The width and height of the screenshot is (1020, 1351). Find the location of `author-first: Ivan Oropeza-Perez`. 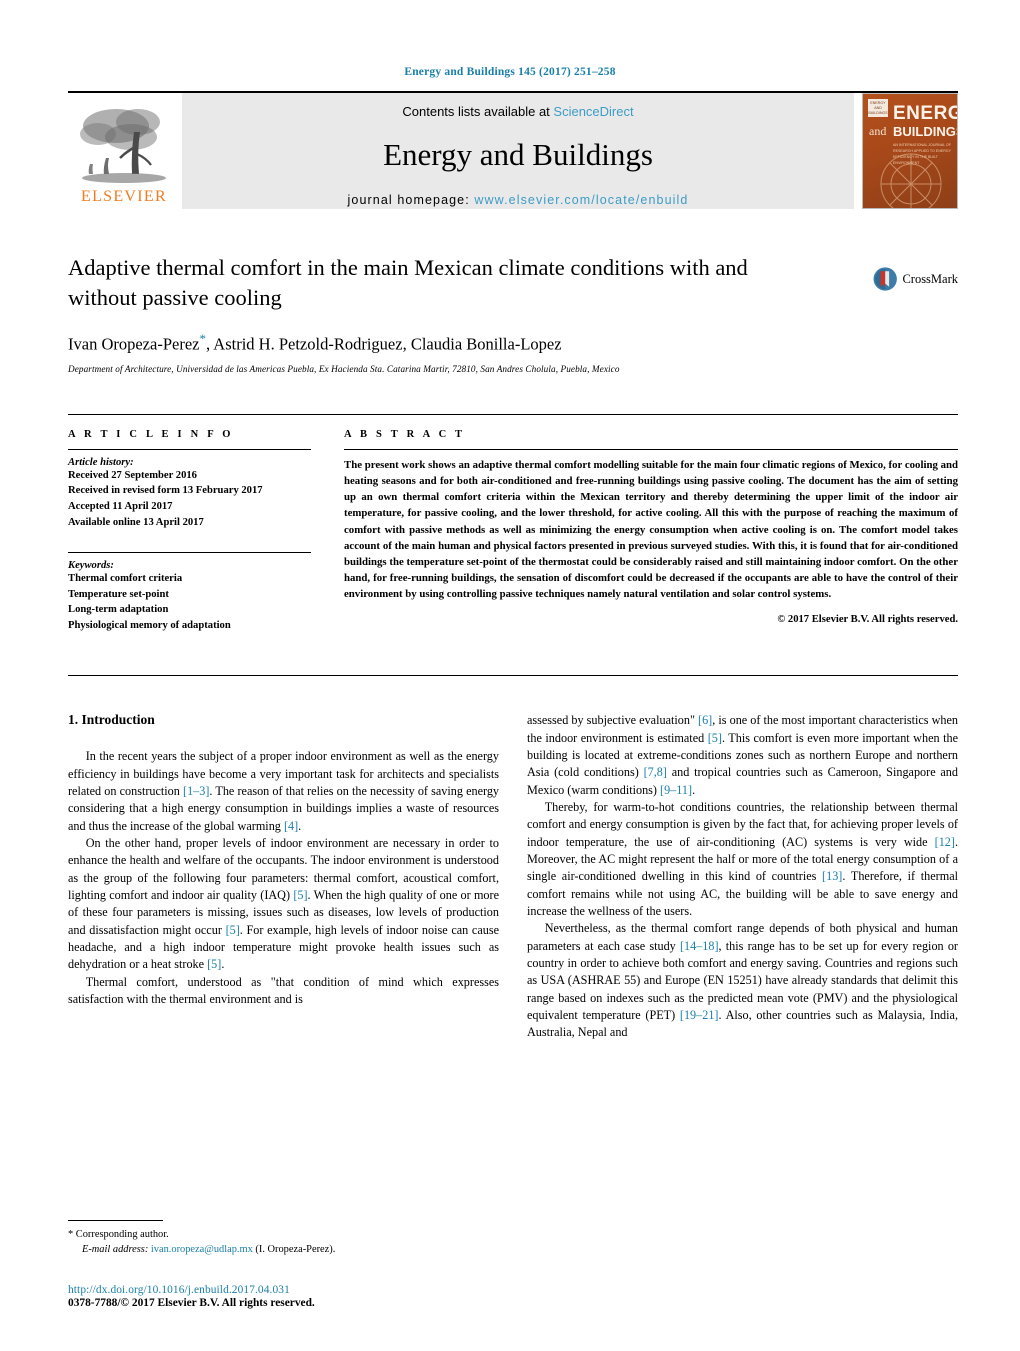

author-first: Ivan Oropeza-Perez is located at coordinates (134, 344).